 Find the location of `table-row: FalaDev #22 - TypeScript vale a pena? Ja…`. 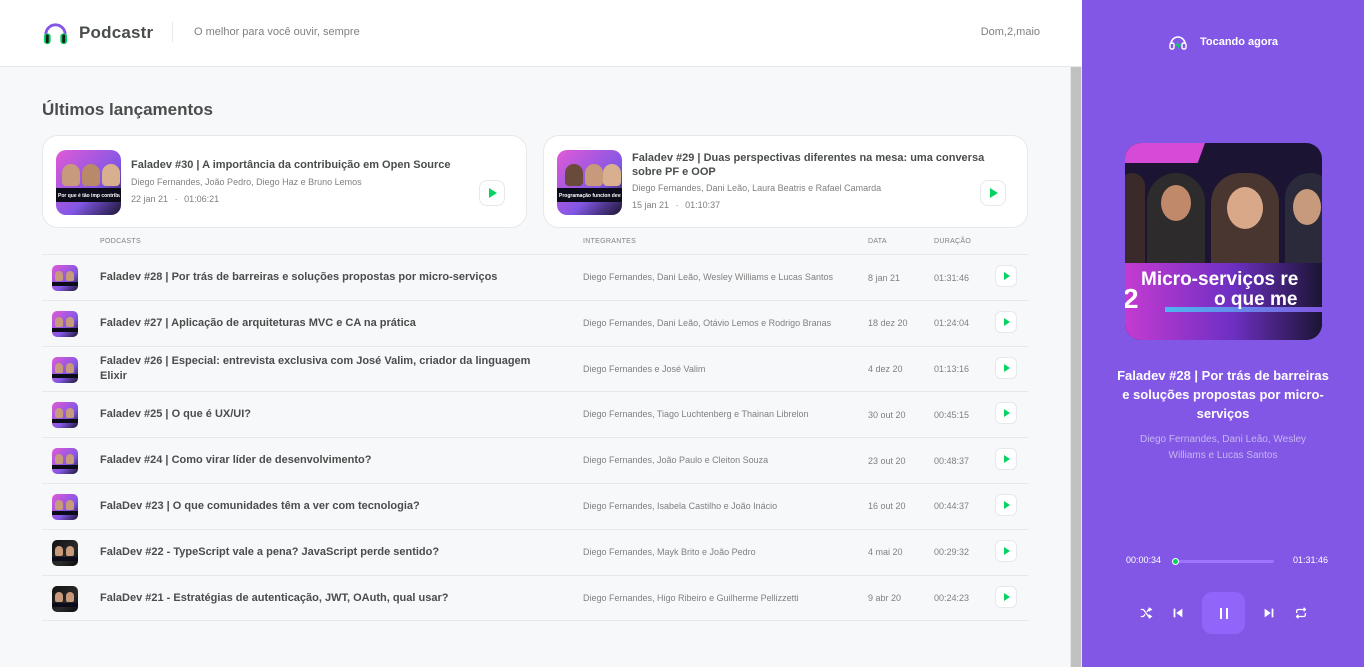

table-row: FalaDev #22 - TypeScript vale a pena? Ja… is located at coordinates (535, 553).